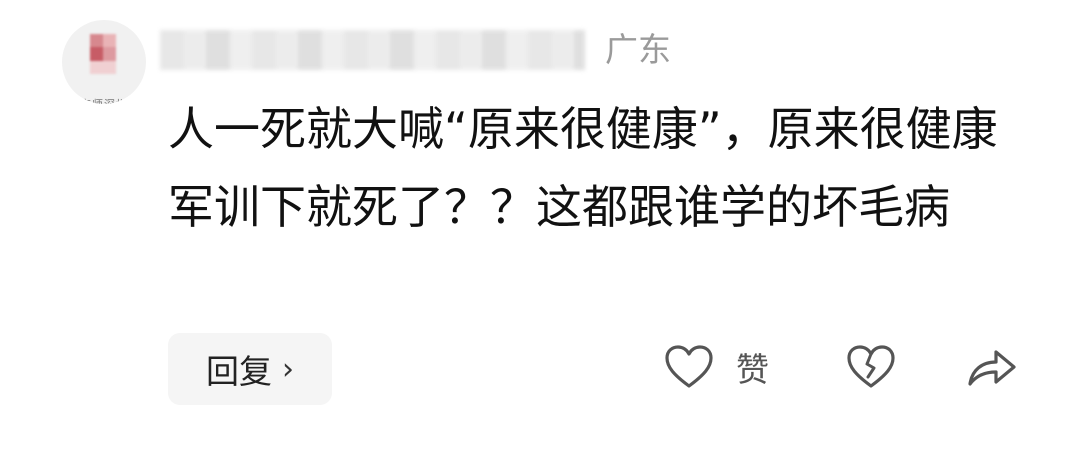 This screenshot has width=1079, height=453. I want to click on broken-heart-icon, so click(871, 366).